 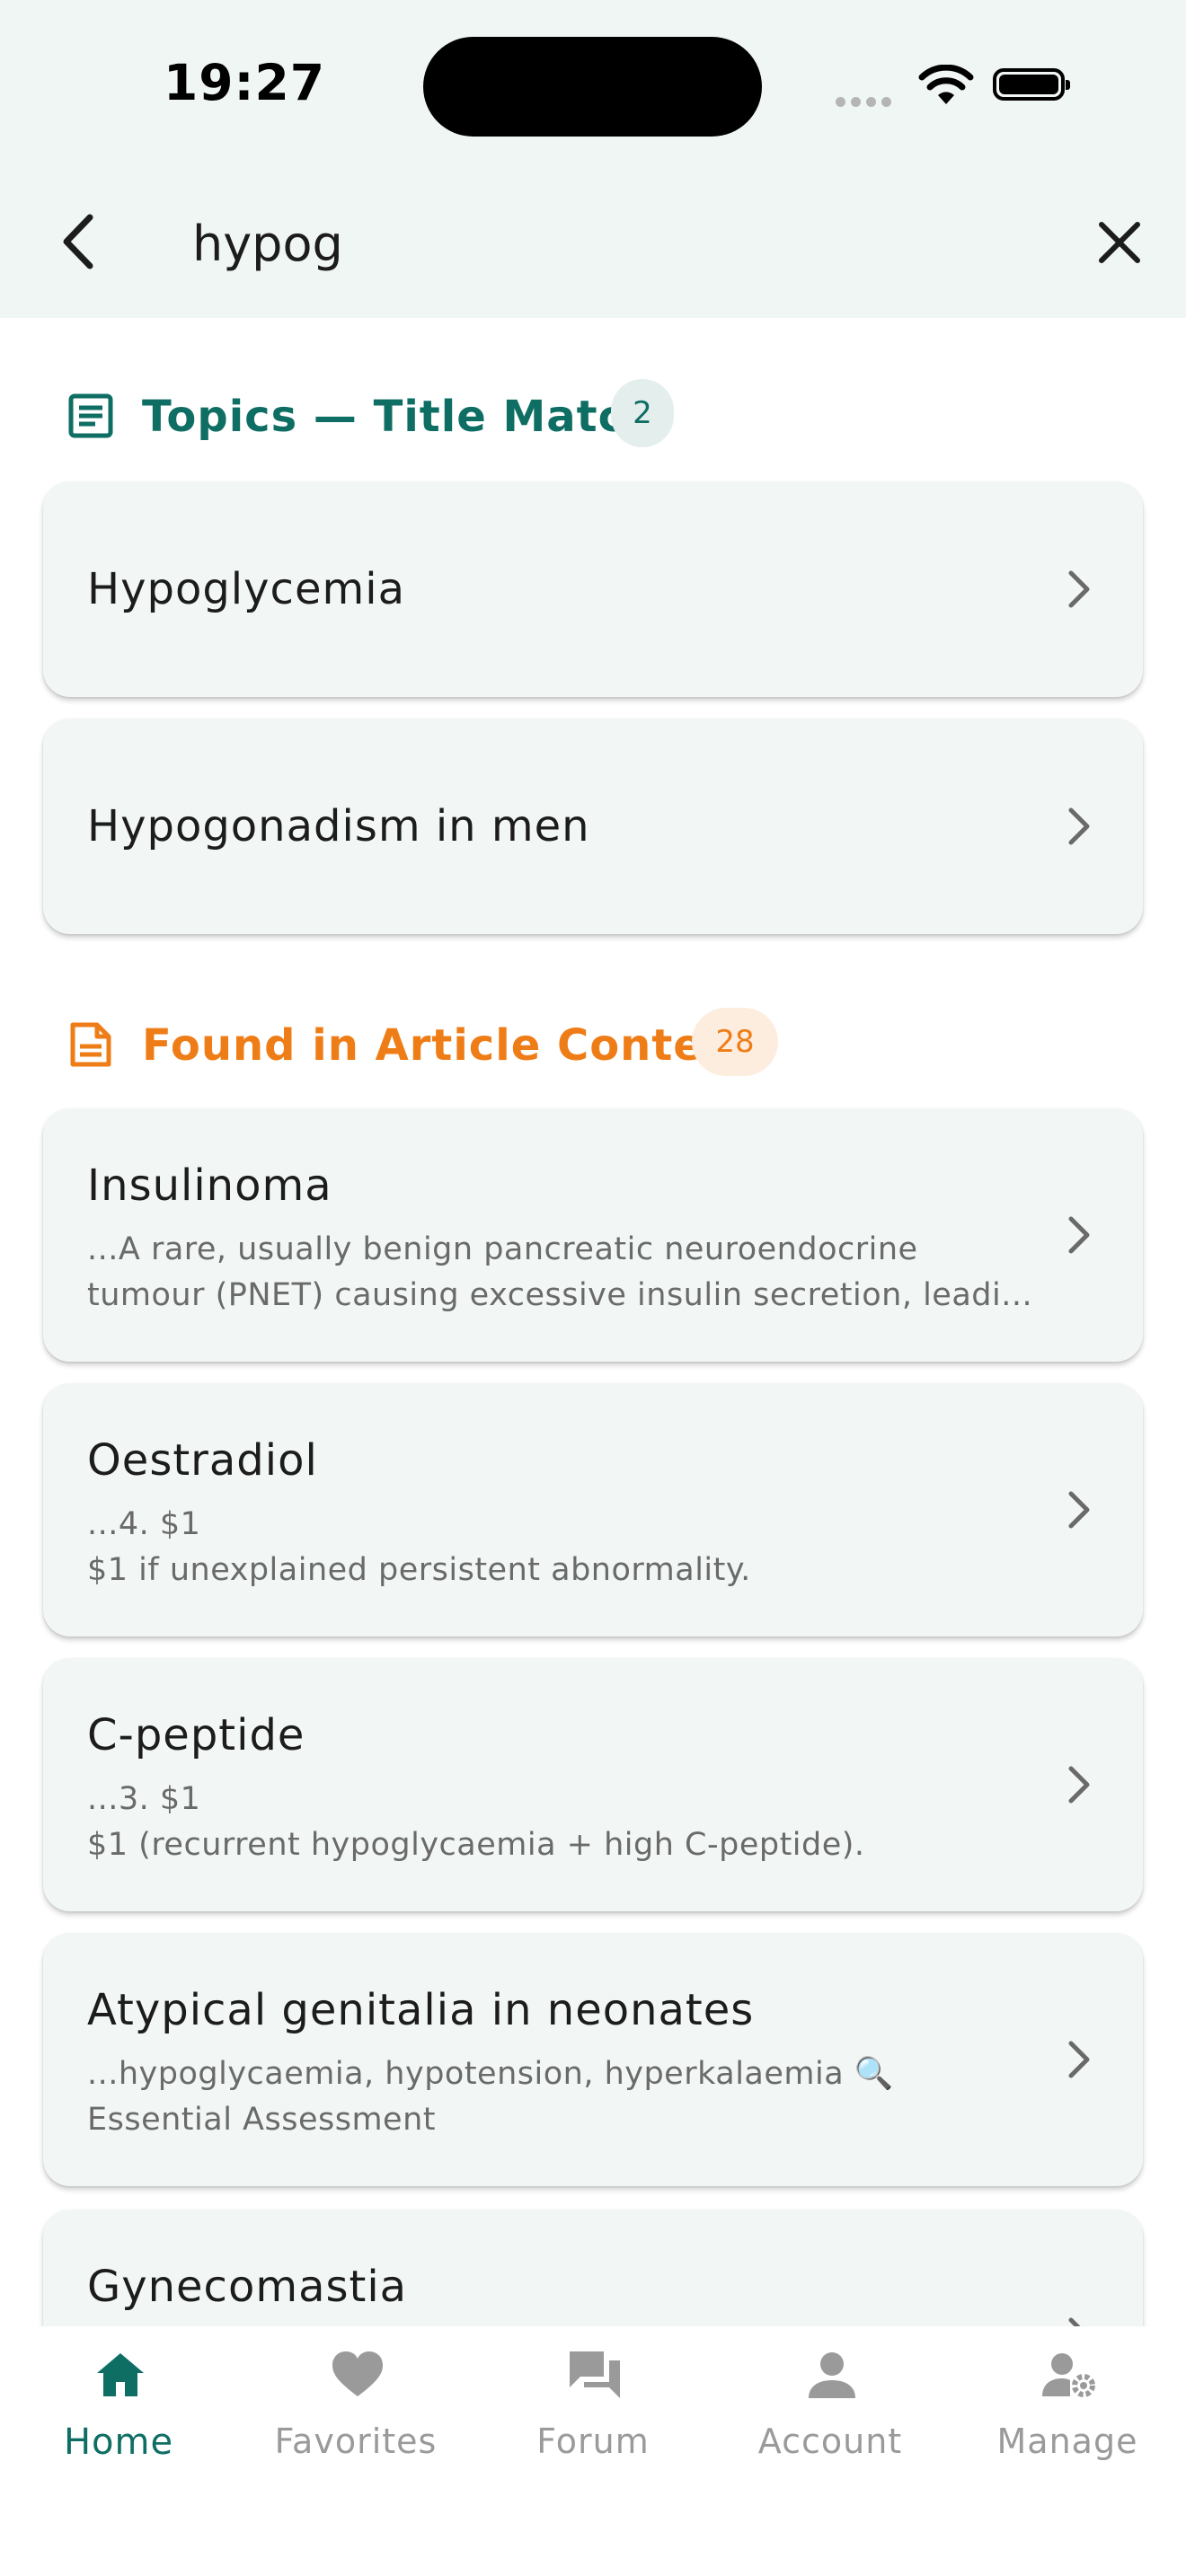 I want to click on battery-icon, so click(x=1031, y=84).